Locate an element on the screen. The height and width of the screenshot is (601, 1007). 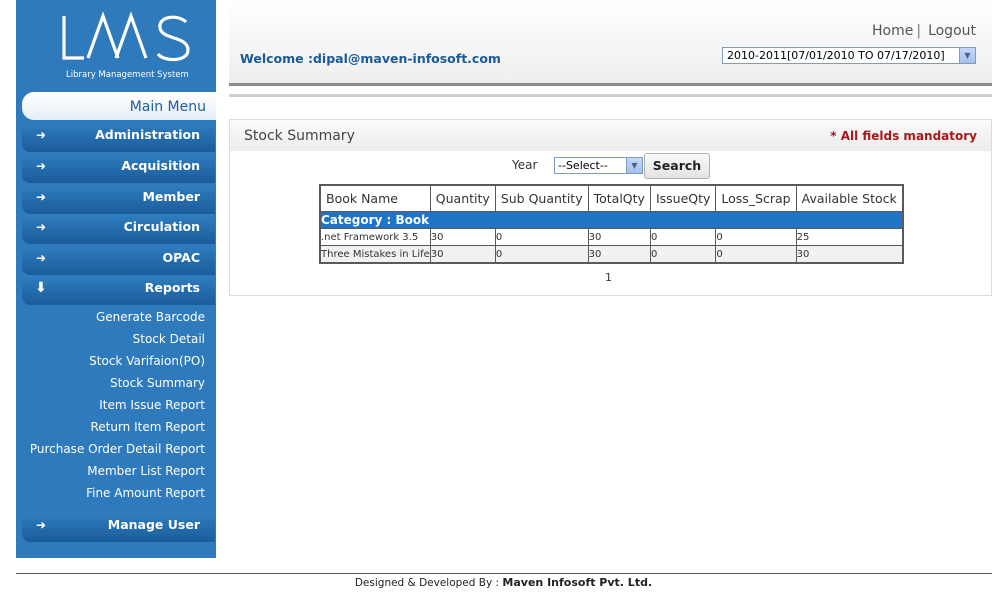
svg-text: Library Management System is located at coordinates (127, 75).